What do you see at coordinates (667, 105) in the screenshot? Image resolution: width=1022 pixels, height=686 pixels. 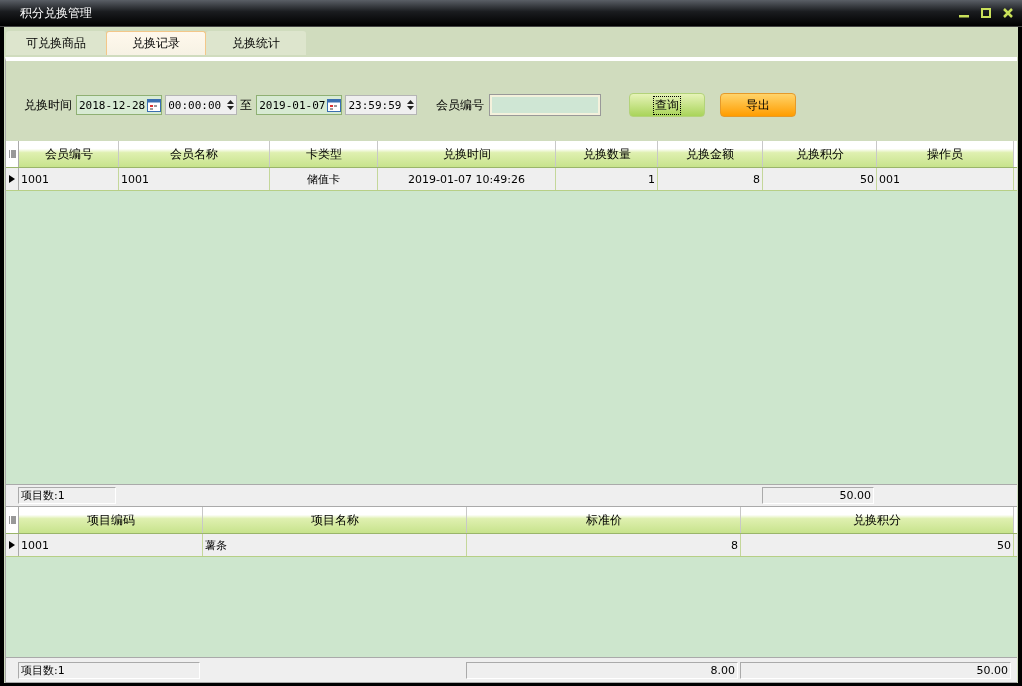 I see `query-button: 查询` at bounding box center [667, 105].